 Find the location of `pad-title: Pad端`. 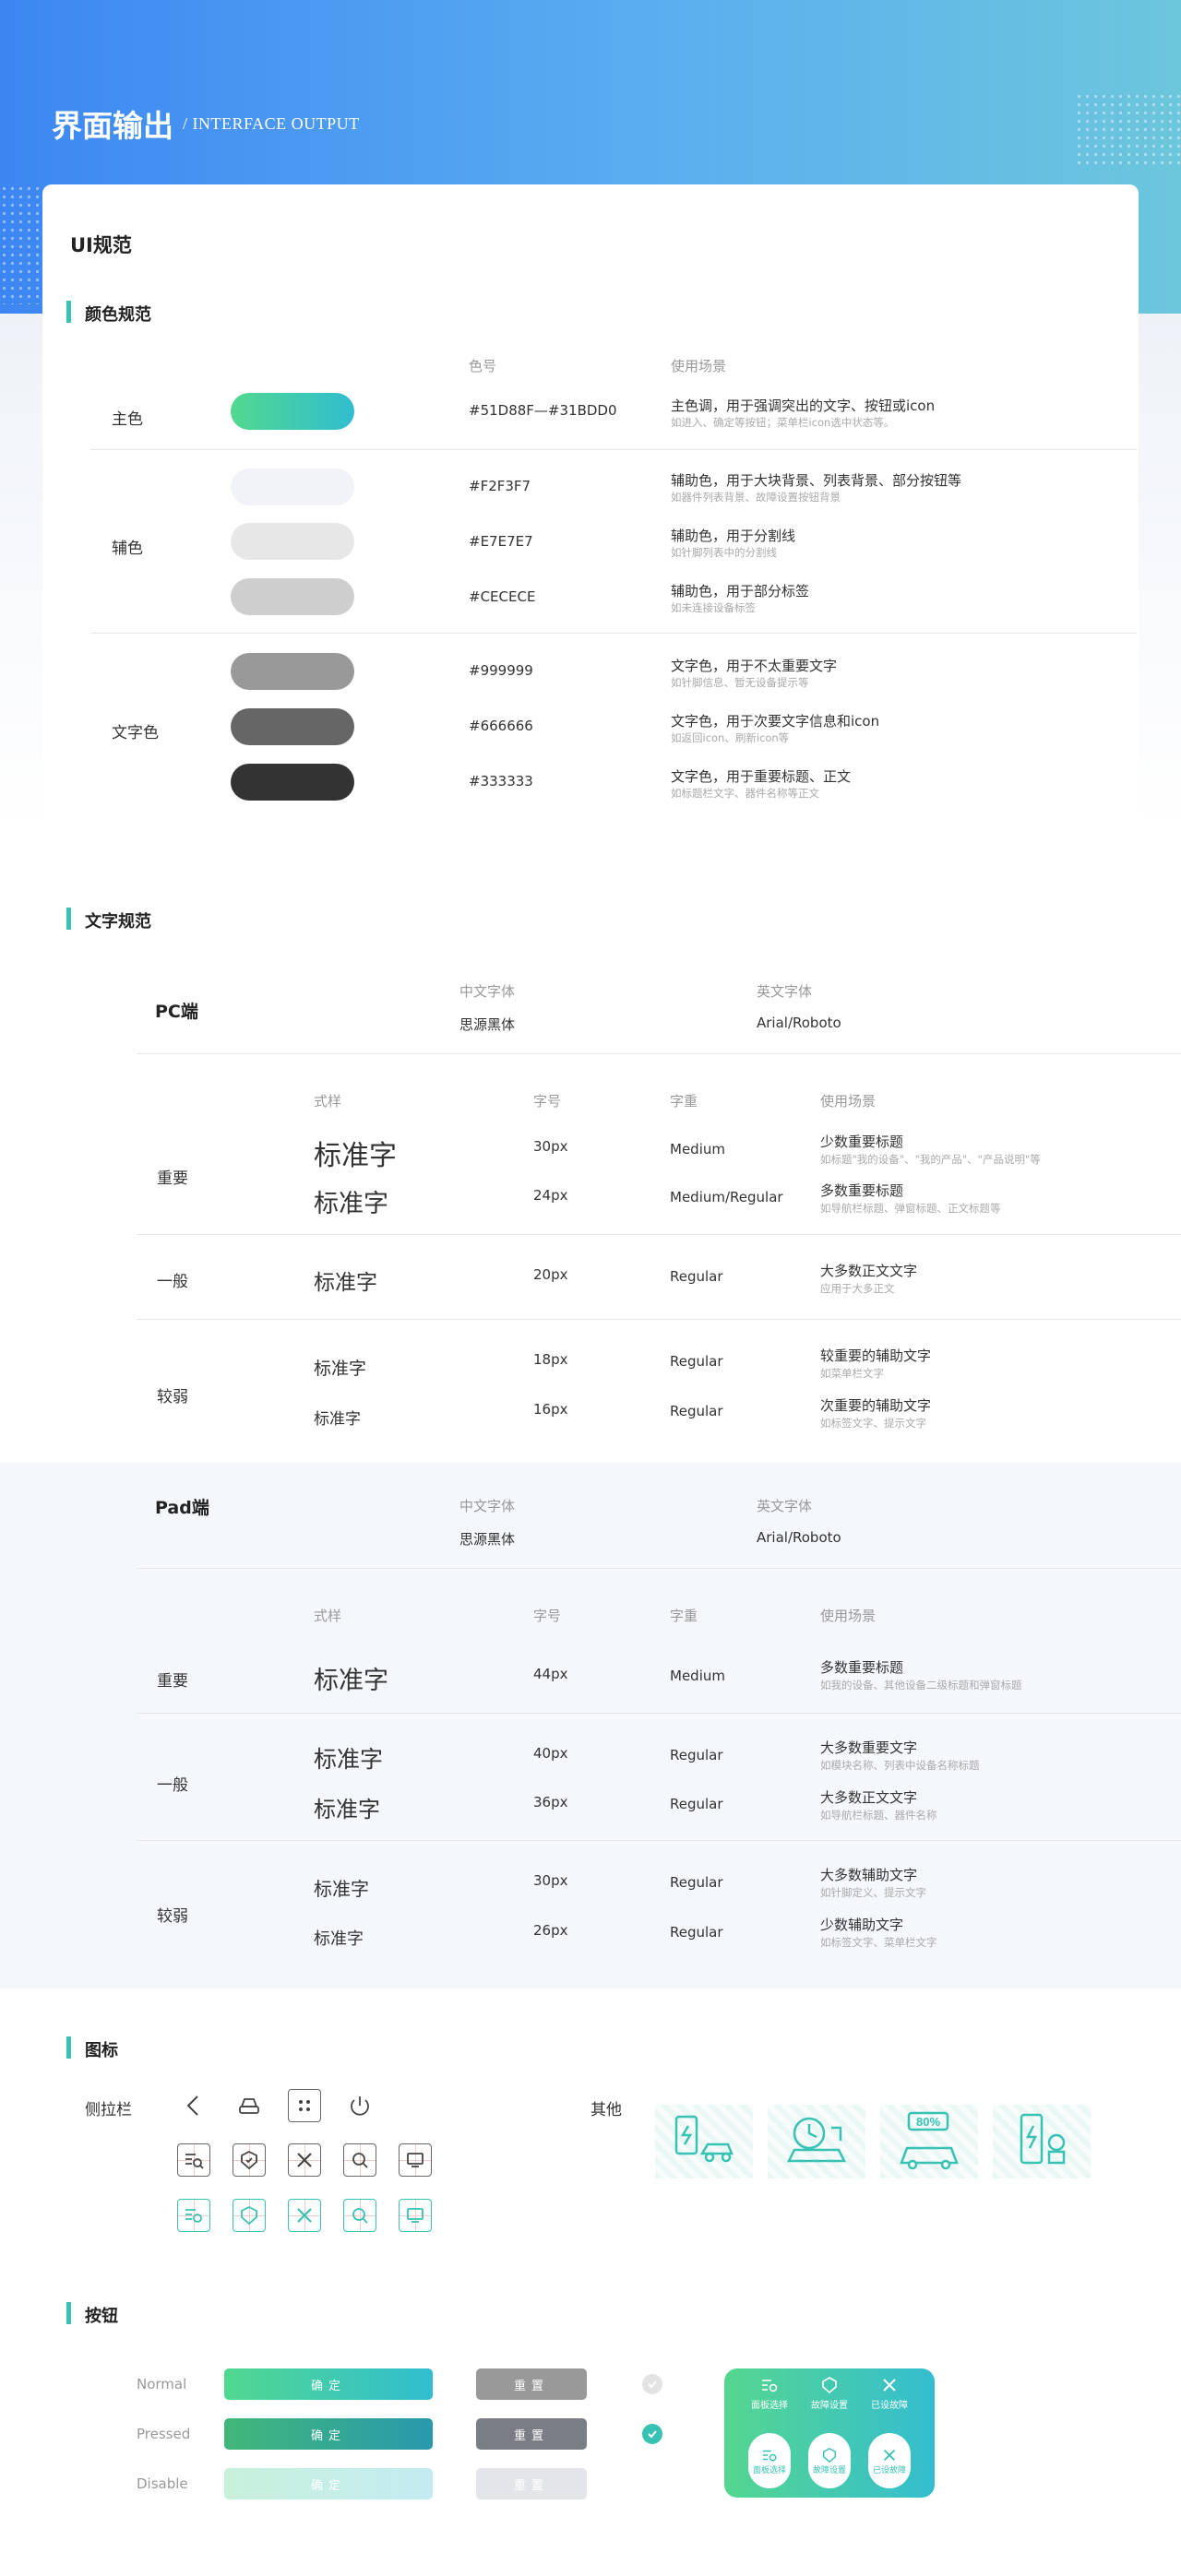

pad-title: Pad端 is located at coordinates (182, 1508).